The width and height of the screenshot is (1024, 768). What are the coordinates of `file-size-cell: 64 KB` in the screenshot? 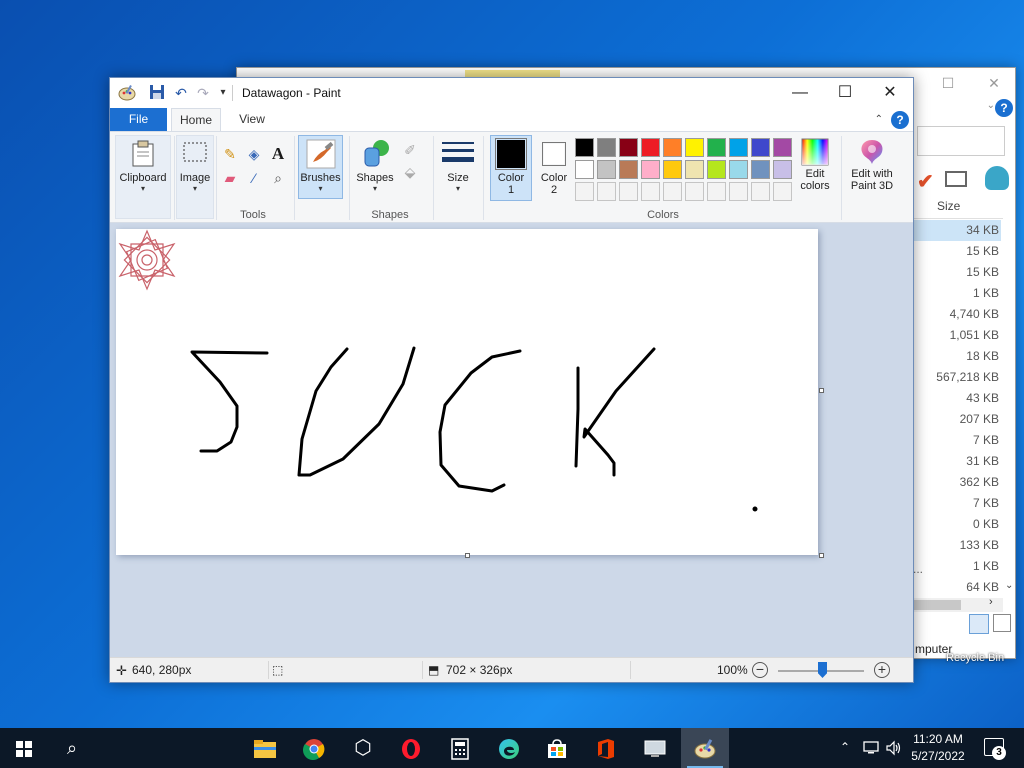 It's located at (957, 587).